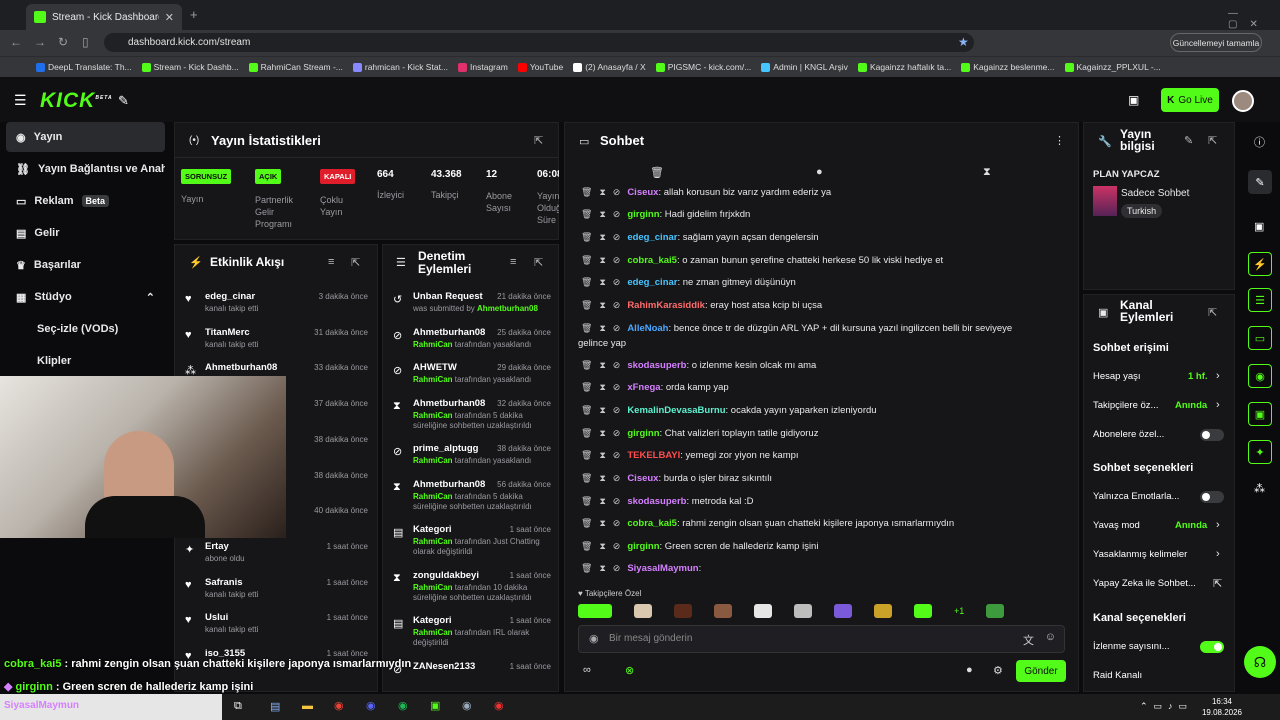 Image resolution: width=1280 pixels, height=720 pixels. Describe the element at coordinates (594, 638) in the screenshot. I see `emote-picker-icon: ◉` at that location.